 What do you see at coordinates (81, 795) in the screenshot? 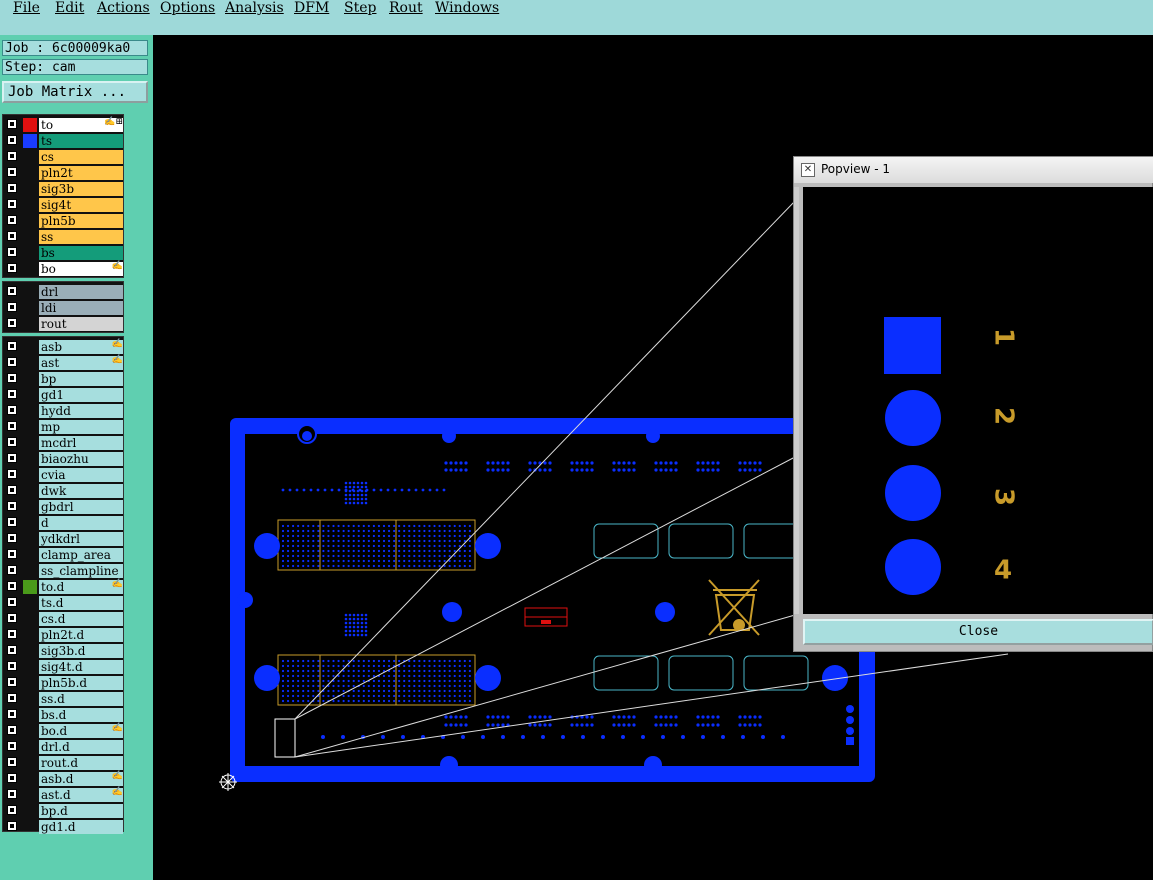
I see `layer-name: ast.d` at bounding box center [81, 795].